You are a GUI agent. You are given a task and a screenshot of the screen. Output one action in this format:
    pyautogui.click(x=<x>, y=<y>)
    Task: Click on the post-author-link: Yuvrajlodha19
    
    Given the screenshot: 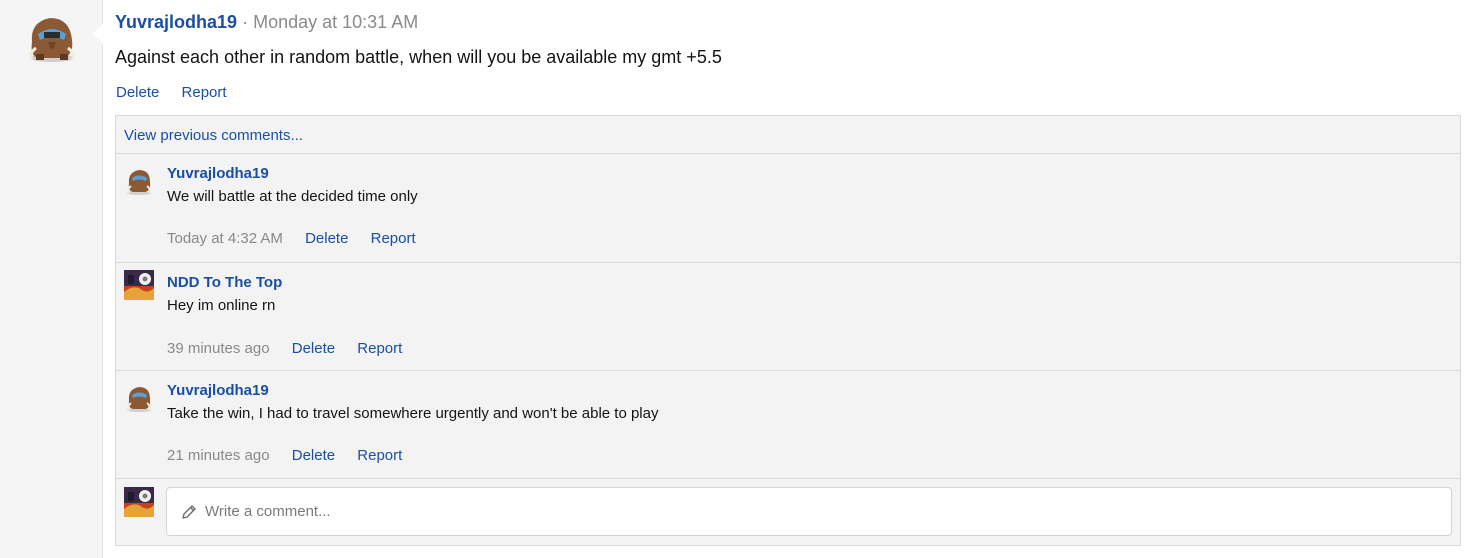 What is the action you would take?
    pyautogui.click(x=176, y=22)
    